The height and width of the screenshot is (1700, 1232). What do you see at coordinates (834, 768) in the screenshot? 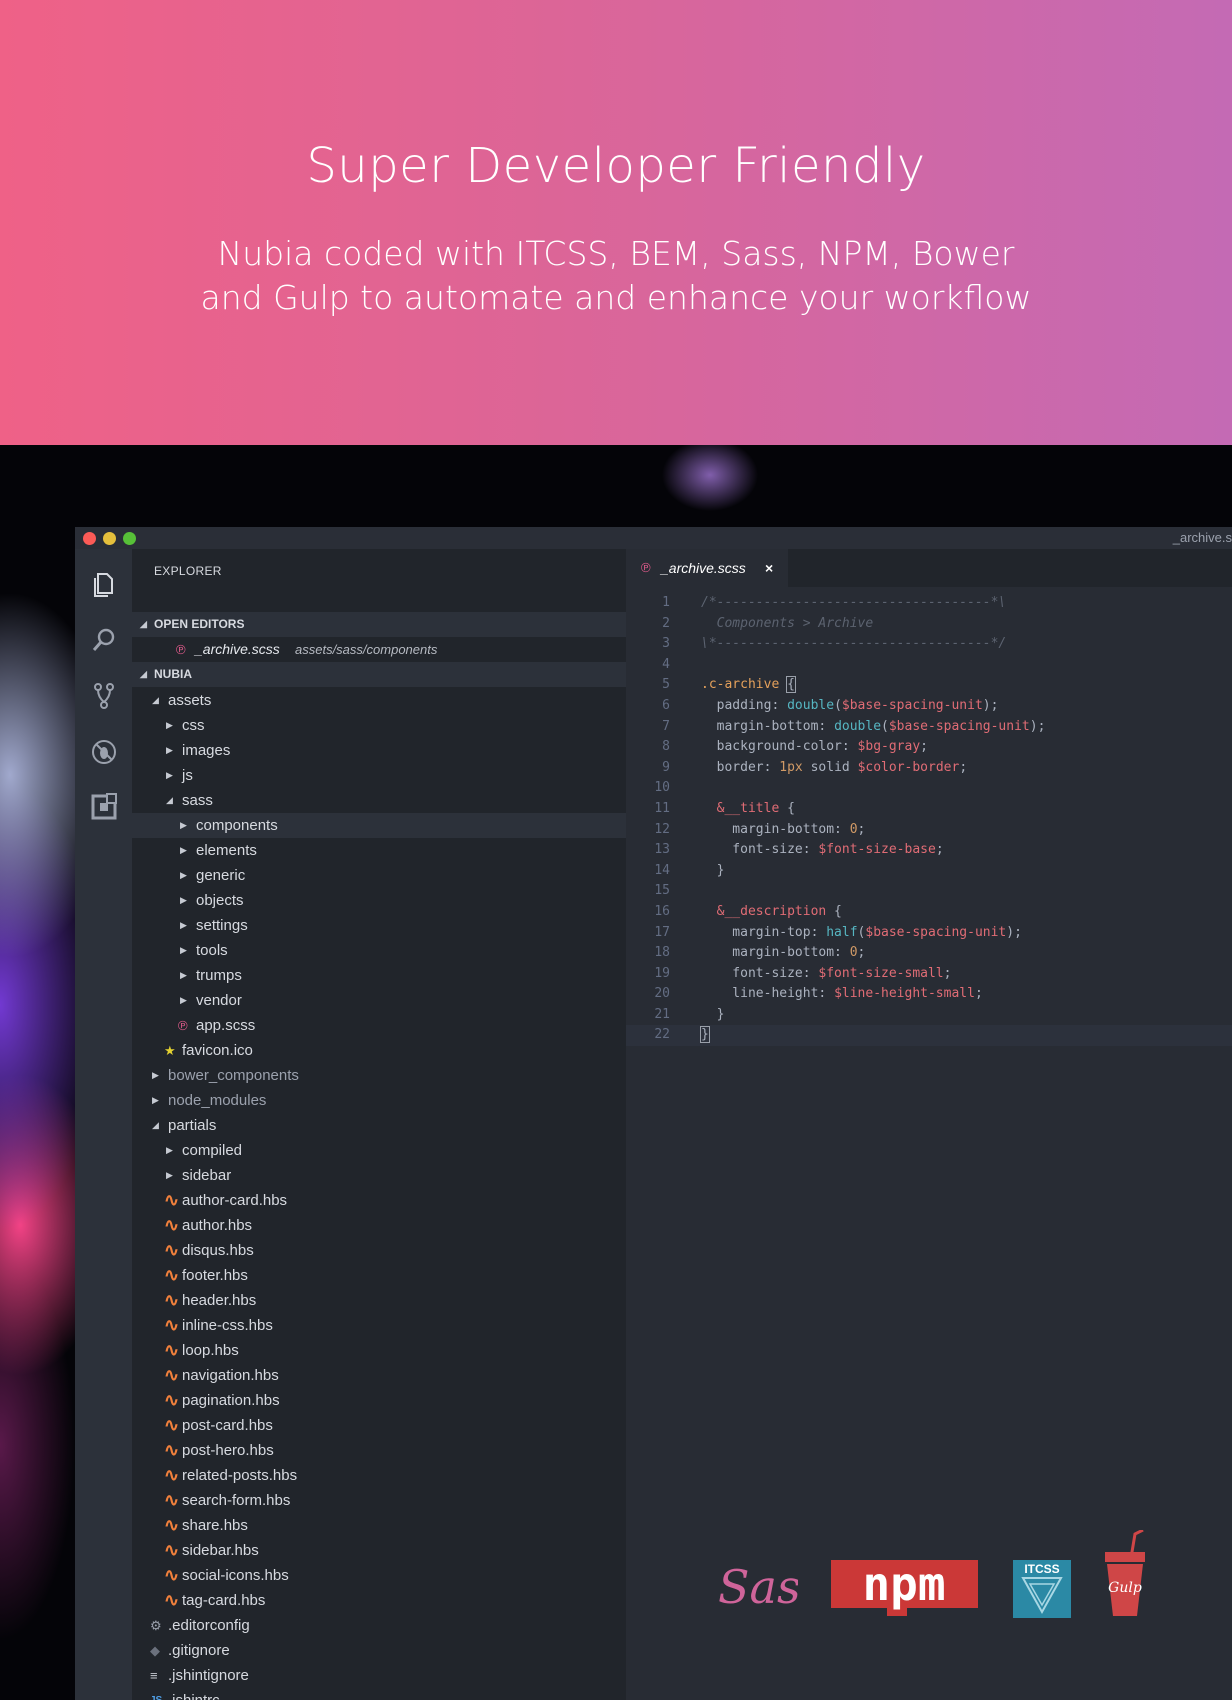
I see `code-text: border: 1px solid $color-border;` at bounding box center [834, 768].